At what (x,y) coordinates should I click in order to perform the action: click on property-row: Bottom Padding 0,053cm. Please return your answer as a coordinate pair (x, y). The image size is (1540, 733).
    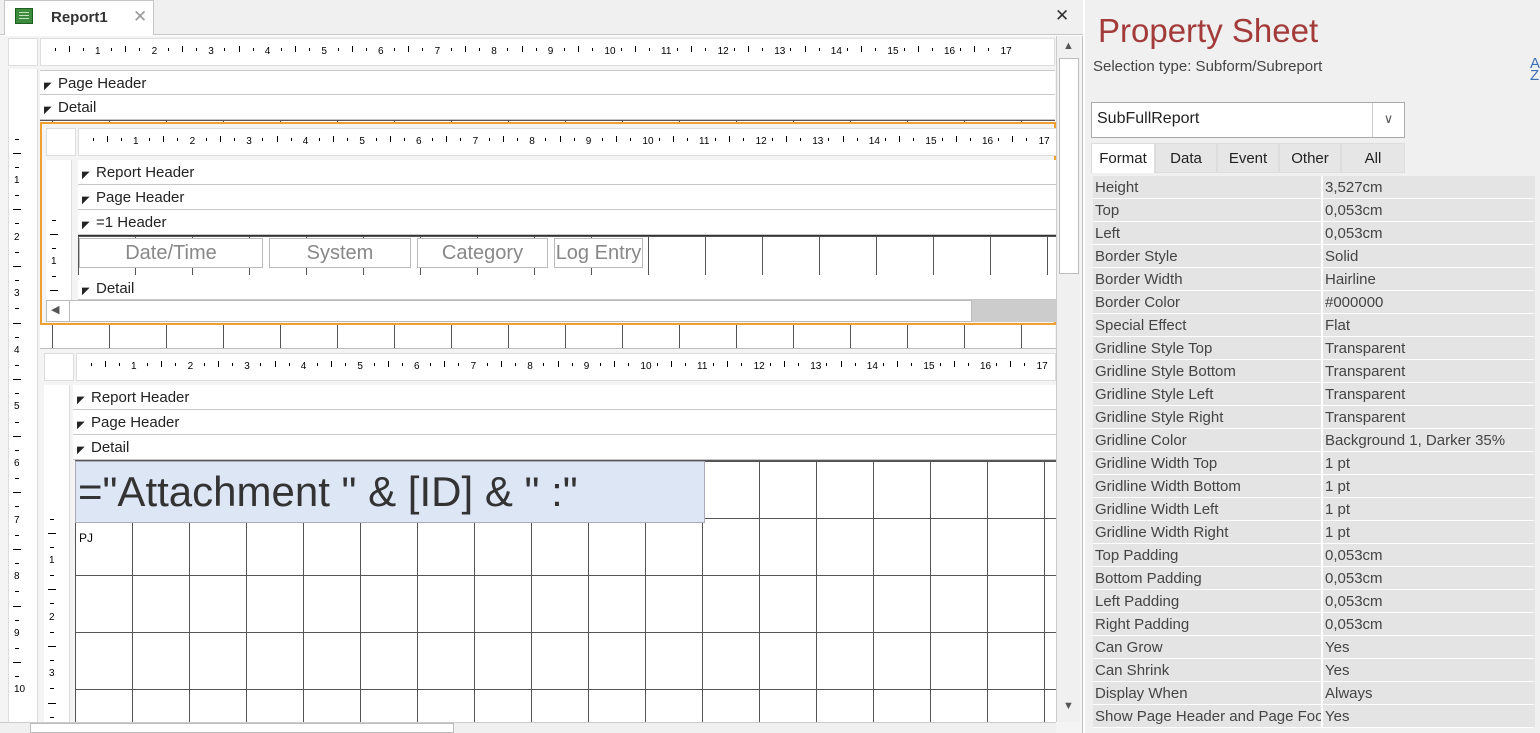
    Looking at the image, I should click on (1314, 578).